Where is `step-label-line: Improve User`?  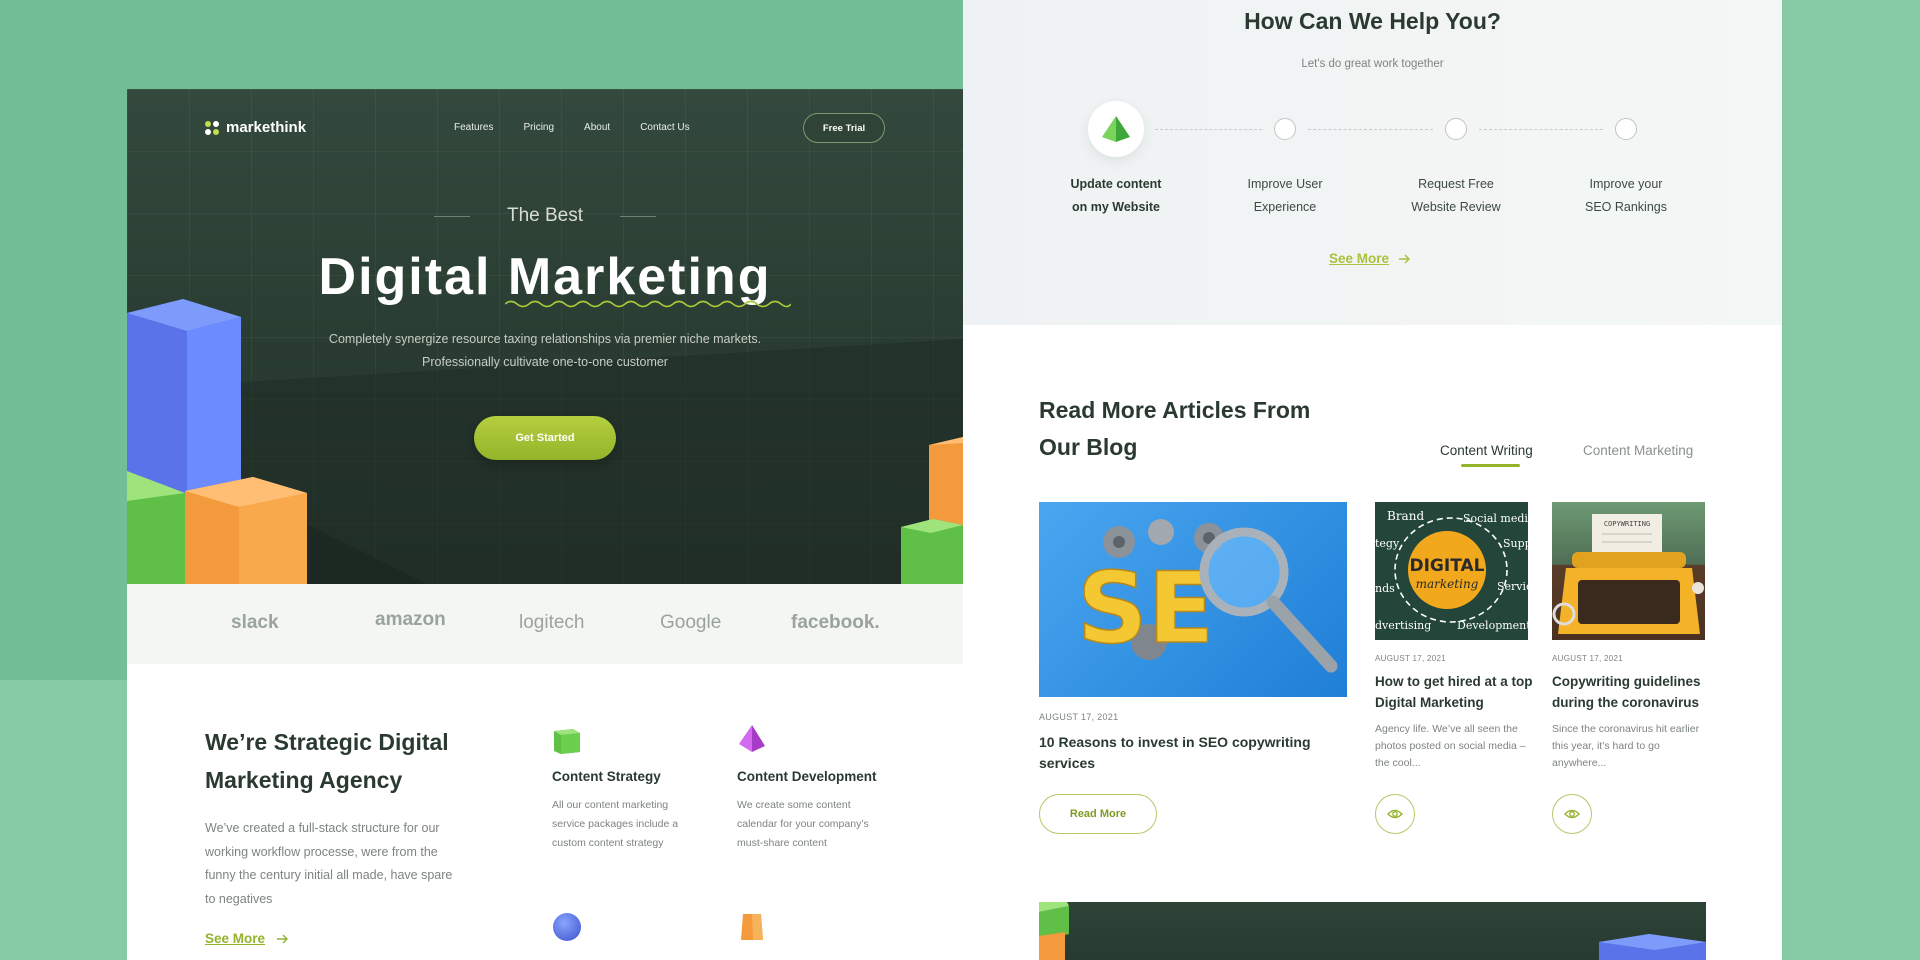 step-label-line: Improve User is located at coordinates (1285, 184).